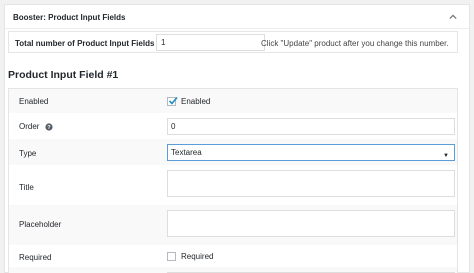 Image resolution: width=474 pixels, height=273 pixels. I want to click on type-row: Type Textarea ▼, so click(233, 152).